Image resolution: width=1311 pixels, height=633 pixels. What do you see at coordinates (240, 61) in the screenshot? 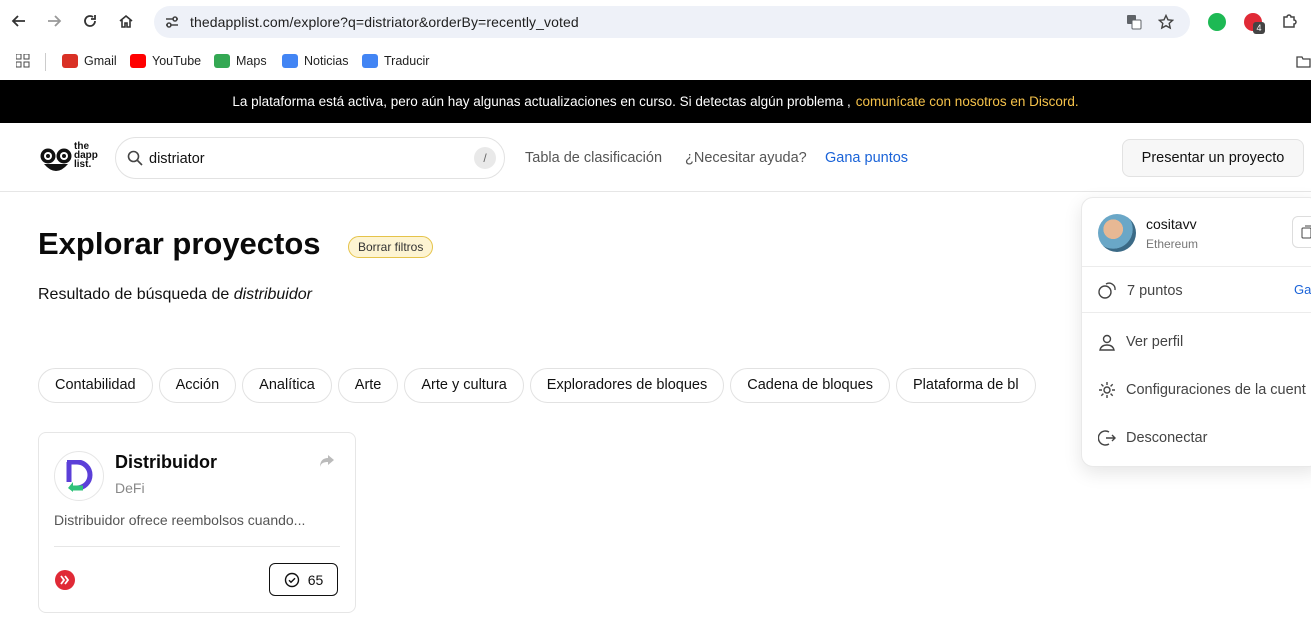
I see `bookmark-maps: Maps` at bounding box center [240, 61].